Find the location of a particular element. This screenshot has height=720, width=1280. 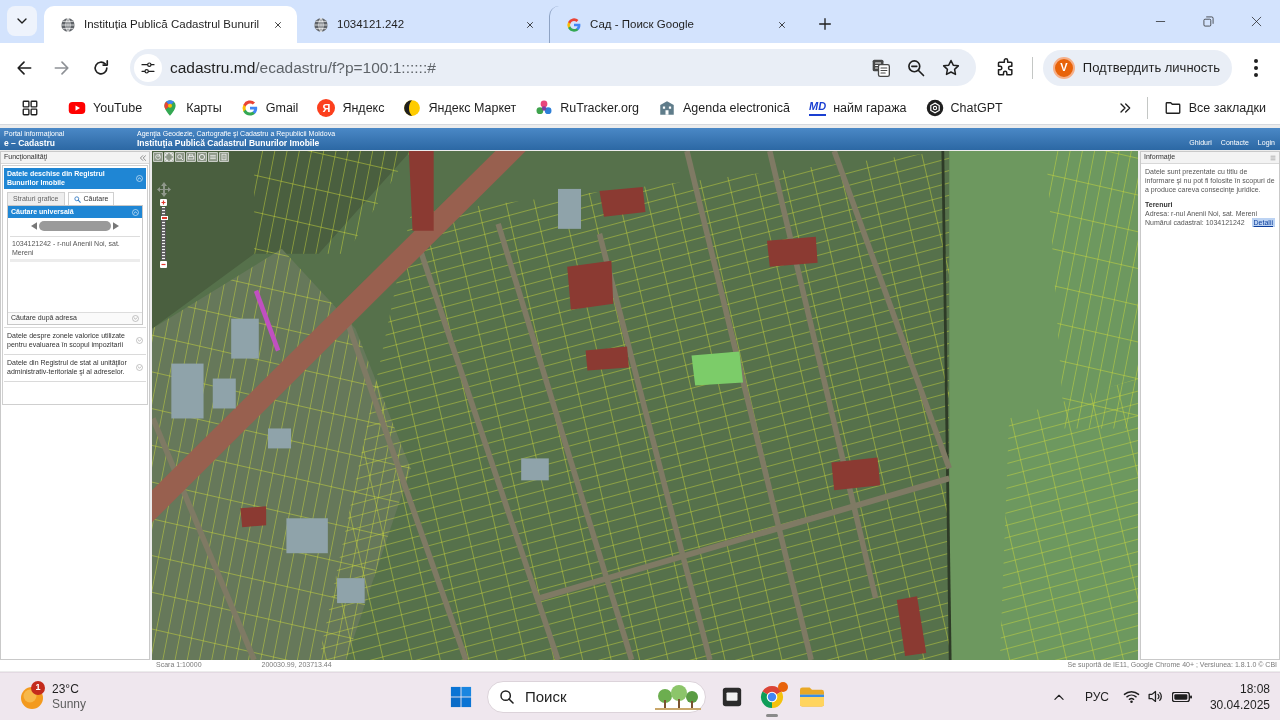

bookmark-link: Карты is located at coordinates (191, 108).